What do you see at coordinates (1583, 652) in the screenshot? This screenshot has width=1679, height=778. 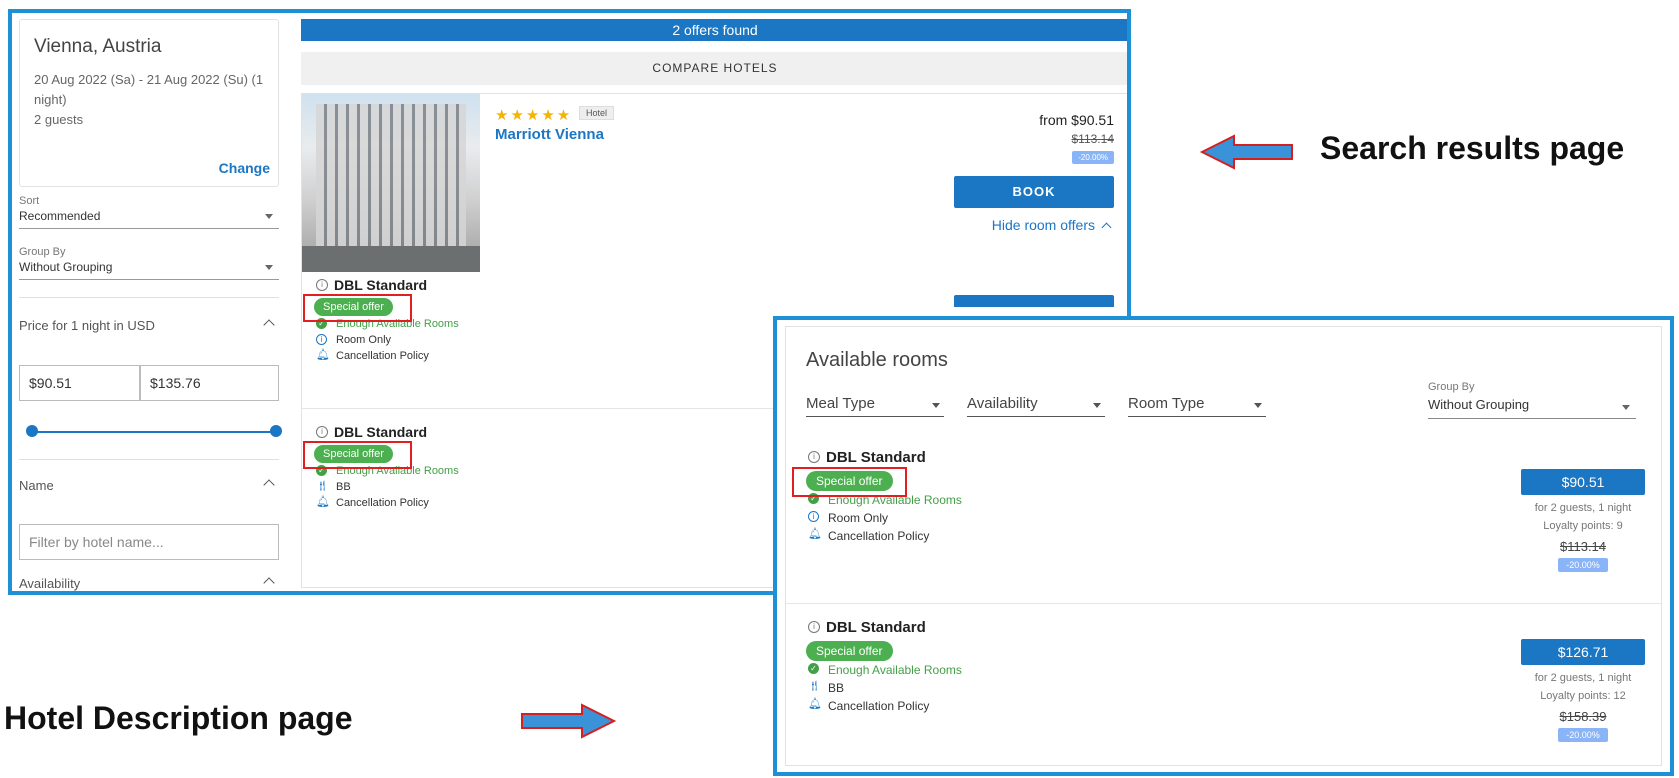 I see `room-price-button: $126.71` at bounding box center [1583, 652].